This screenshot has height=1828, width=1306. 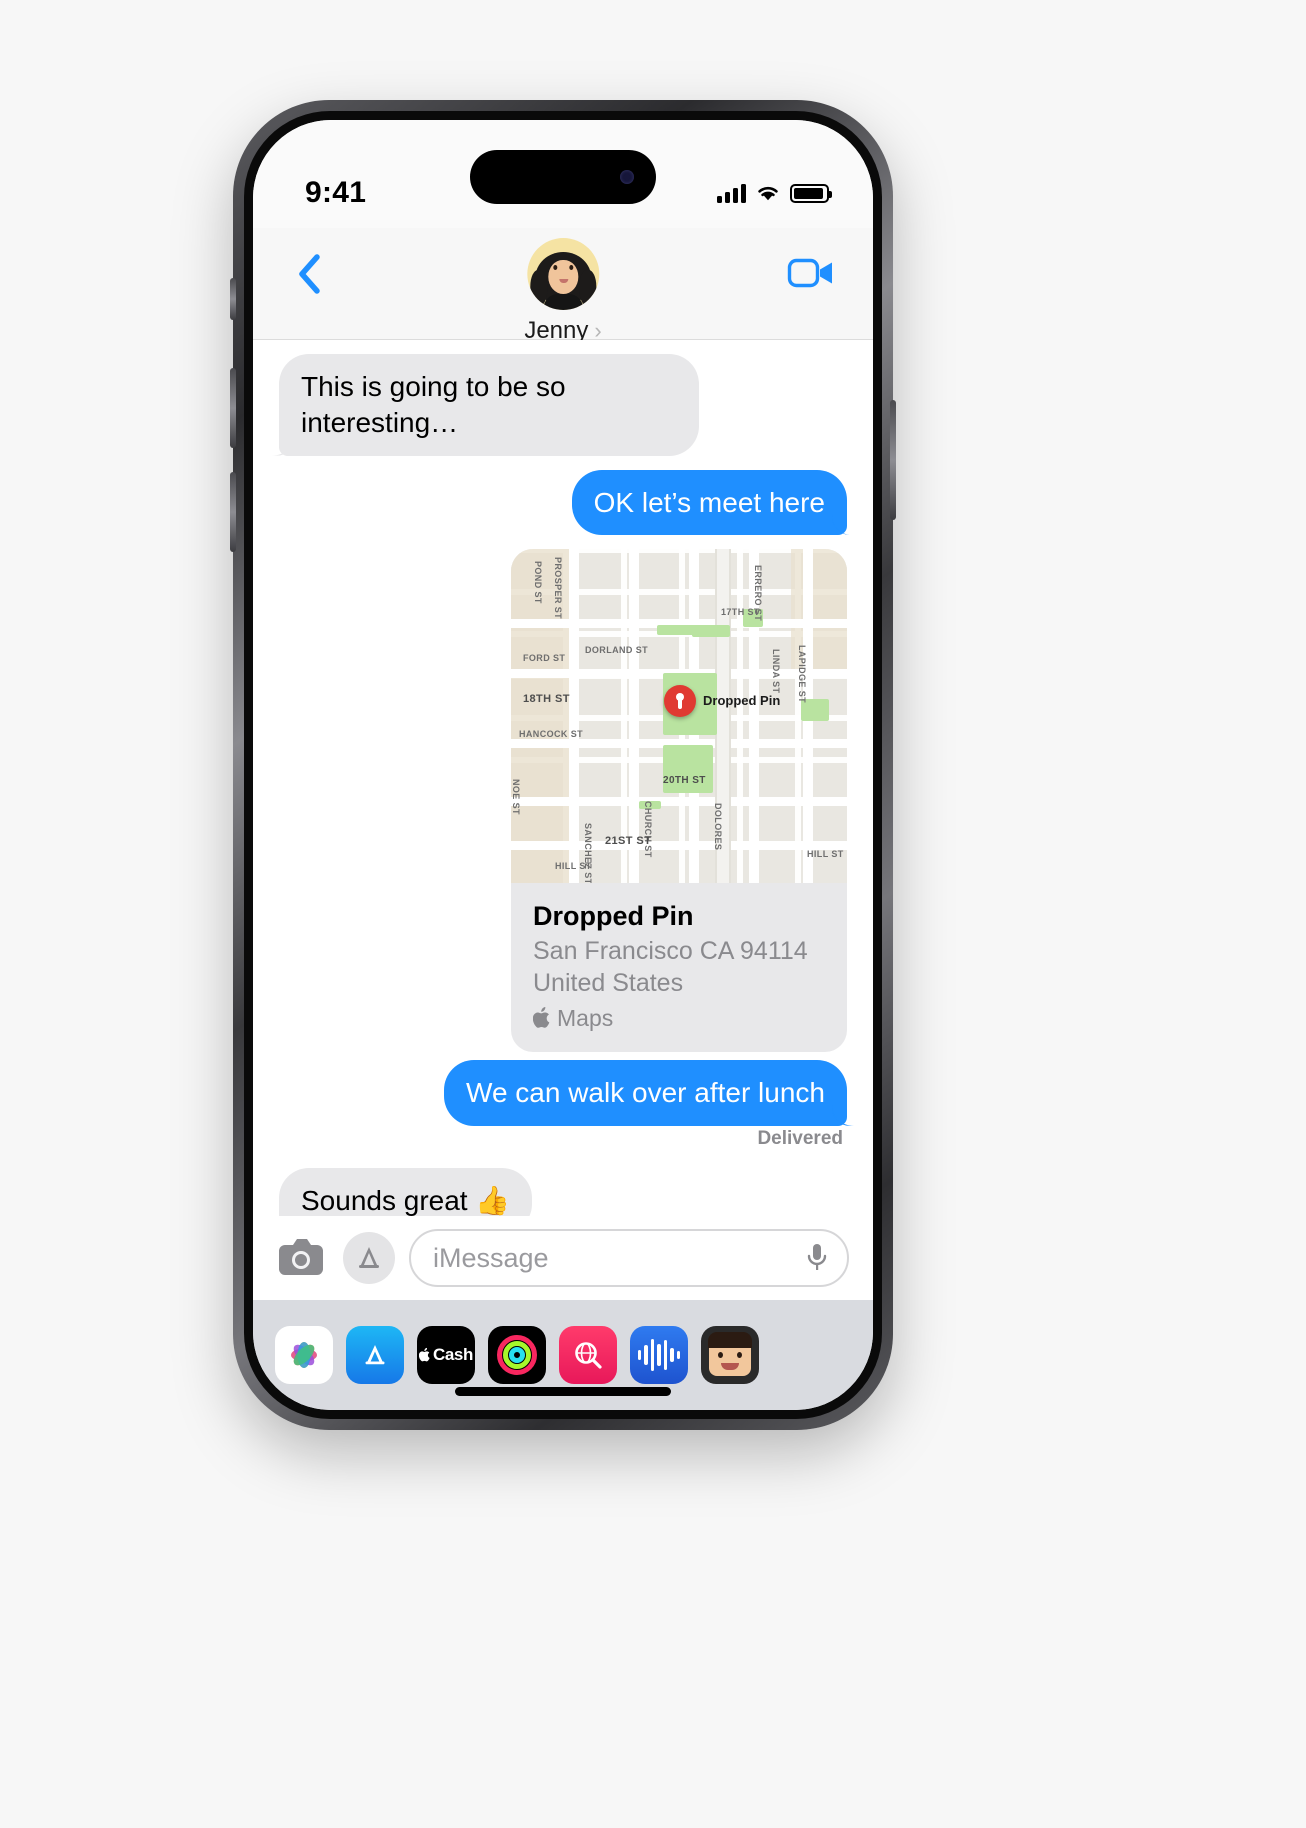 I want to click on map-street-label: CHURCH ST, so click(x=648, y=830).